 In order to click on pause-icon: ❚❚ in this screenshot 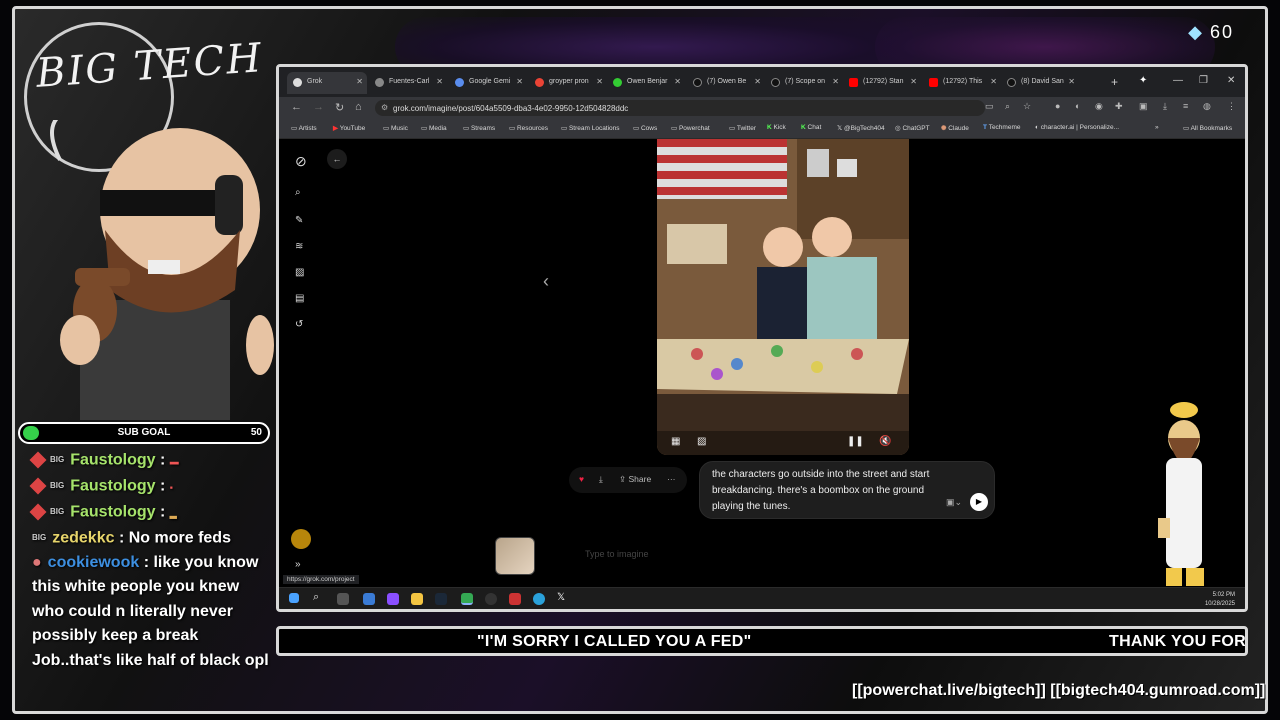, I will do `click(855, 441)`.